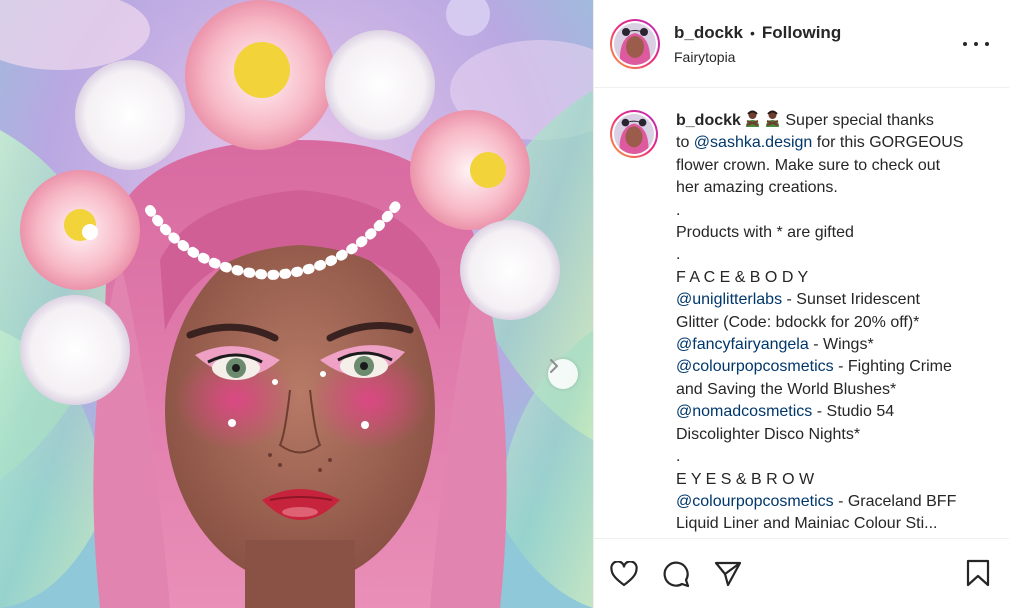  Describe the element at coordinates (976, 44) in the screenshot. I see `more-options-button` at that location.